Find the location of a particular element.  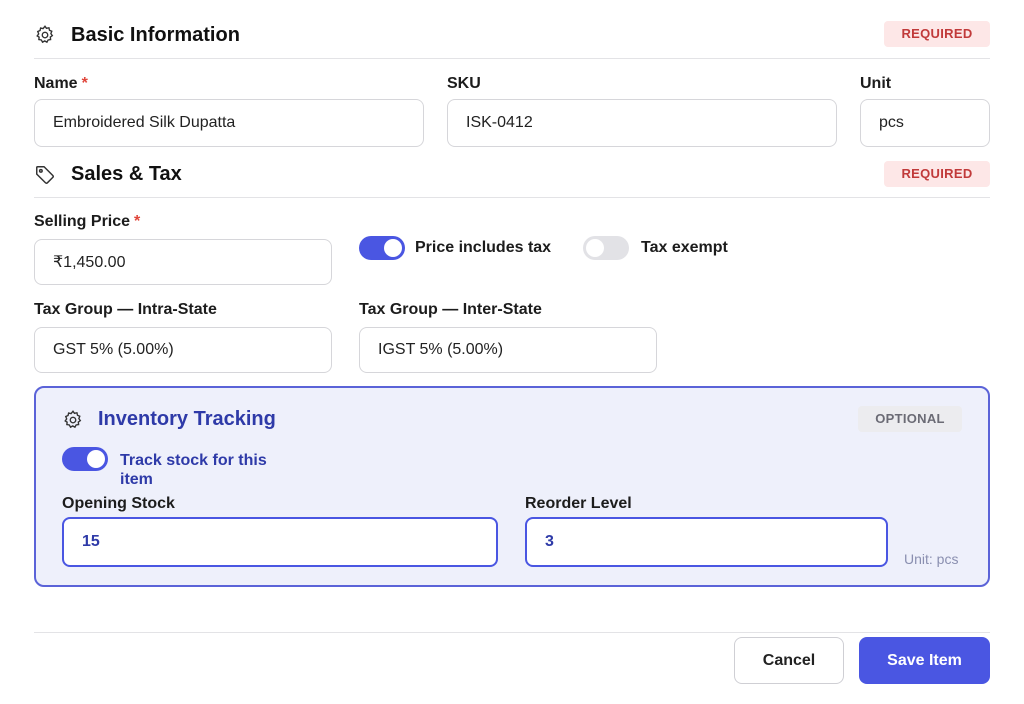

track-stock-toggle is located at coordinates (85, 459).